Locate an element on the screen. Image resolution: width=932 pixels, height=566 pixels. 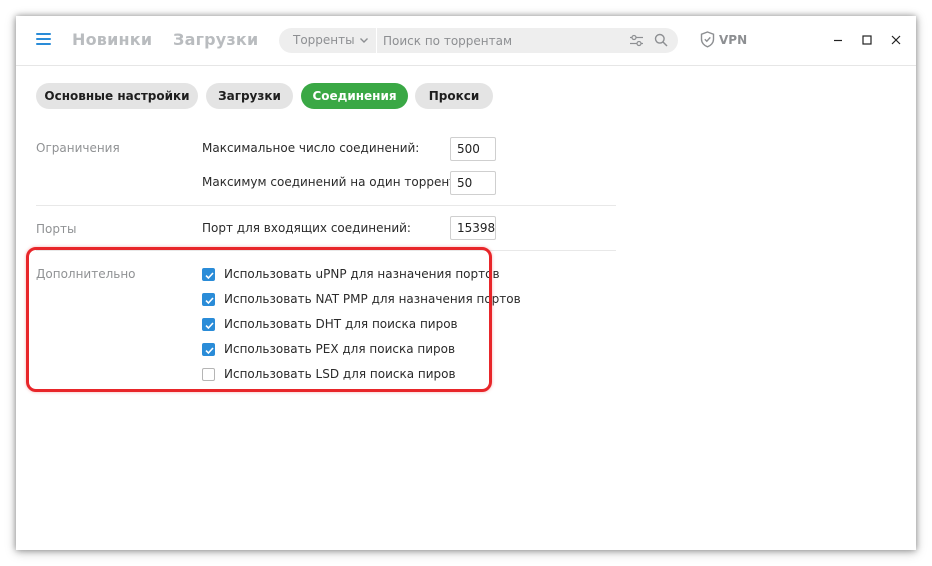
chevron-down-icon is located at coordinates (364, 40).